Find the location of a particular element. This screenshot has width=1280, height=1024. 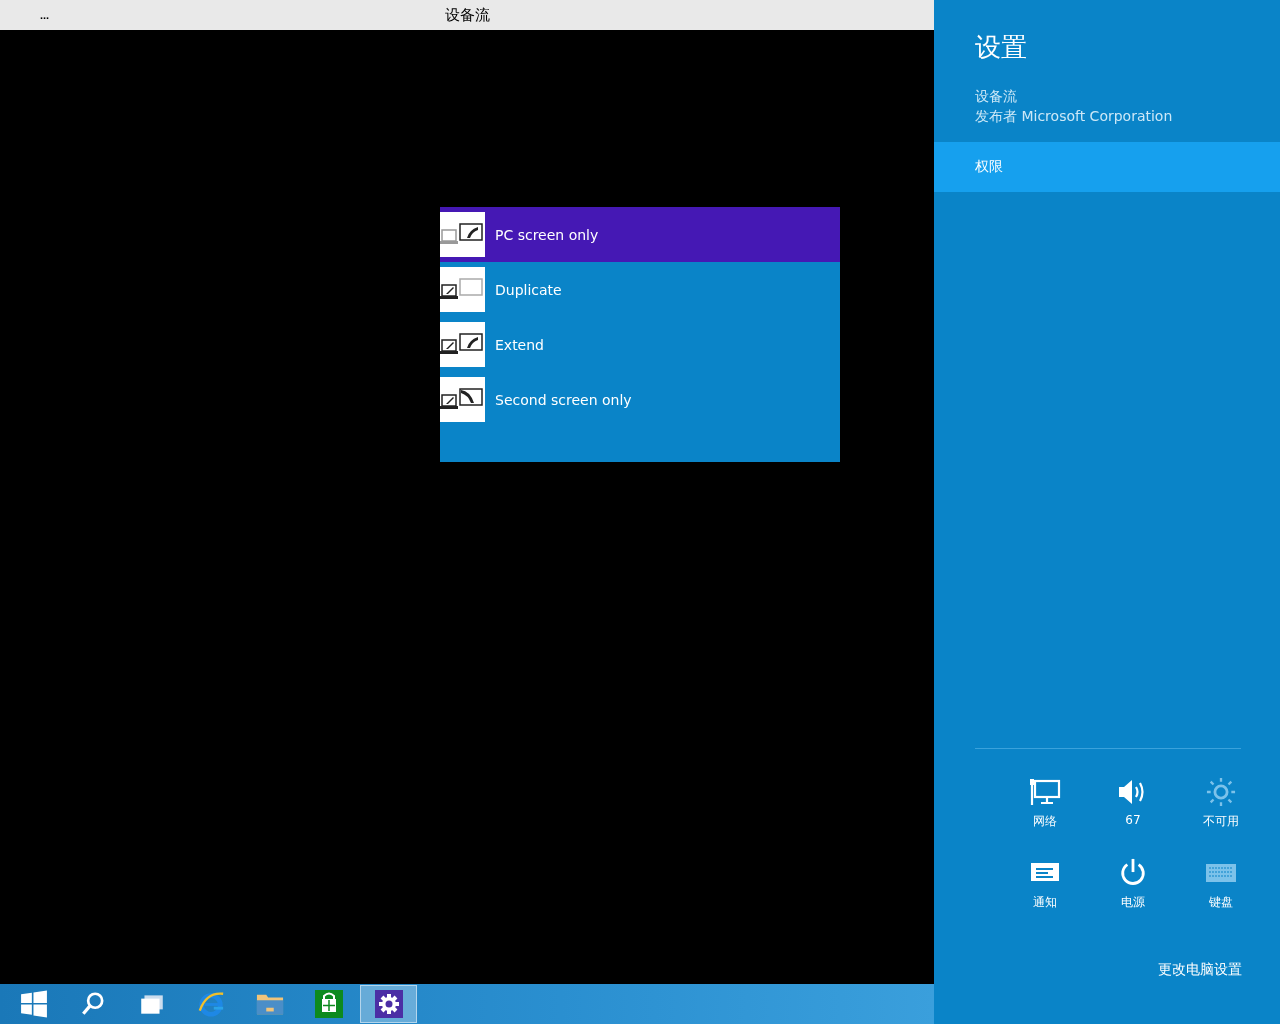

windows-logo-icon is located at coordinates (33, 1004).